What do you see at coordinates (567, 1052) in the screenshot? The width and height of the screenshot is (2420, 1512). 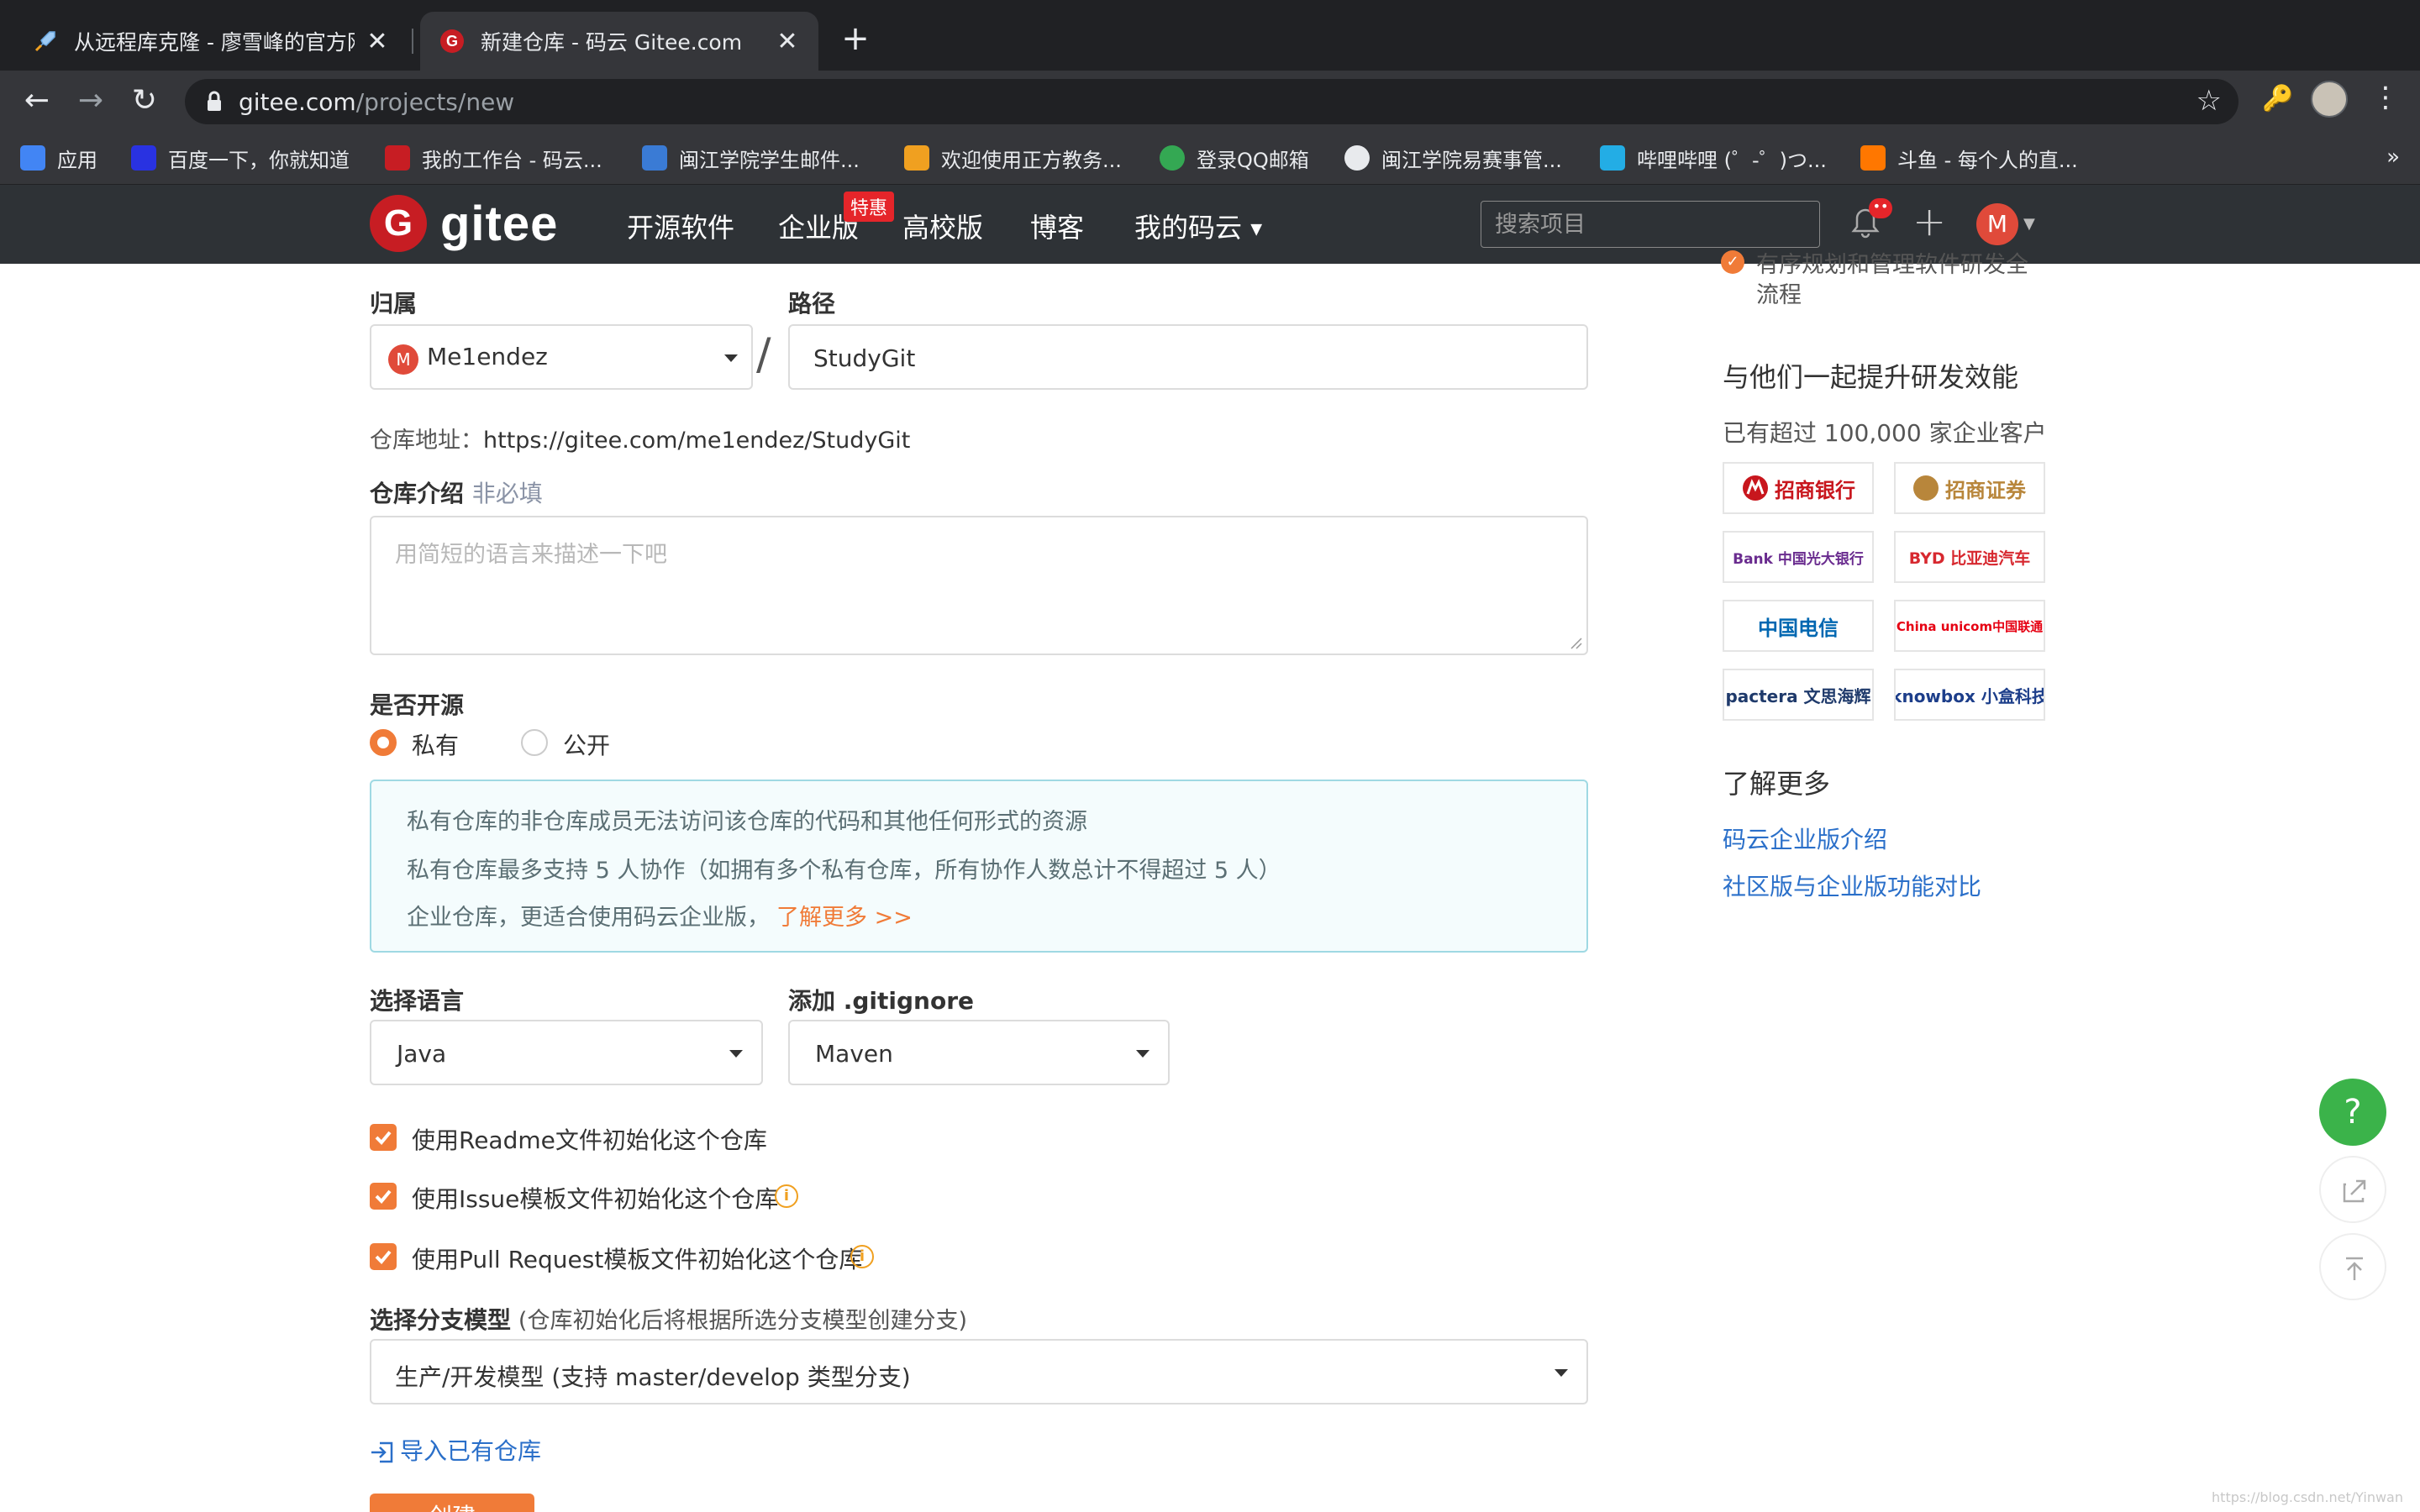 I see `language-select: Java` at bounding box center [567, 1052].